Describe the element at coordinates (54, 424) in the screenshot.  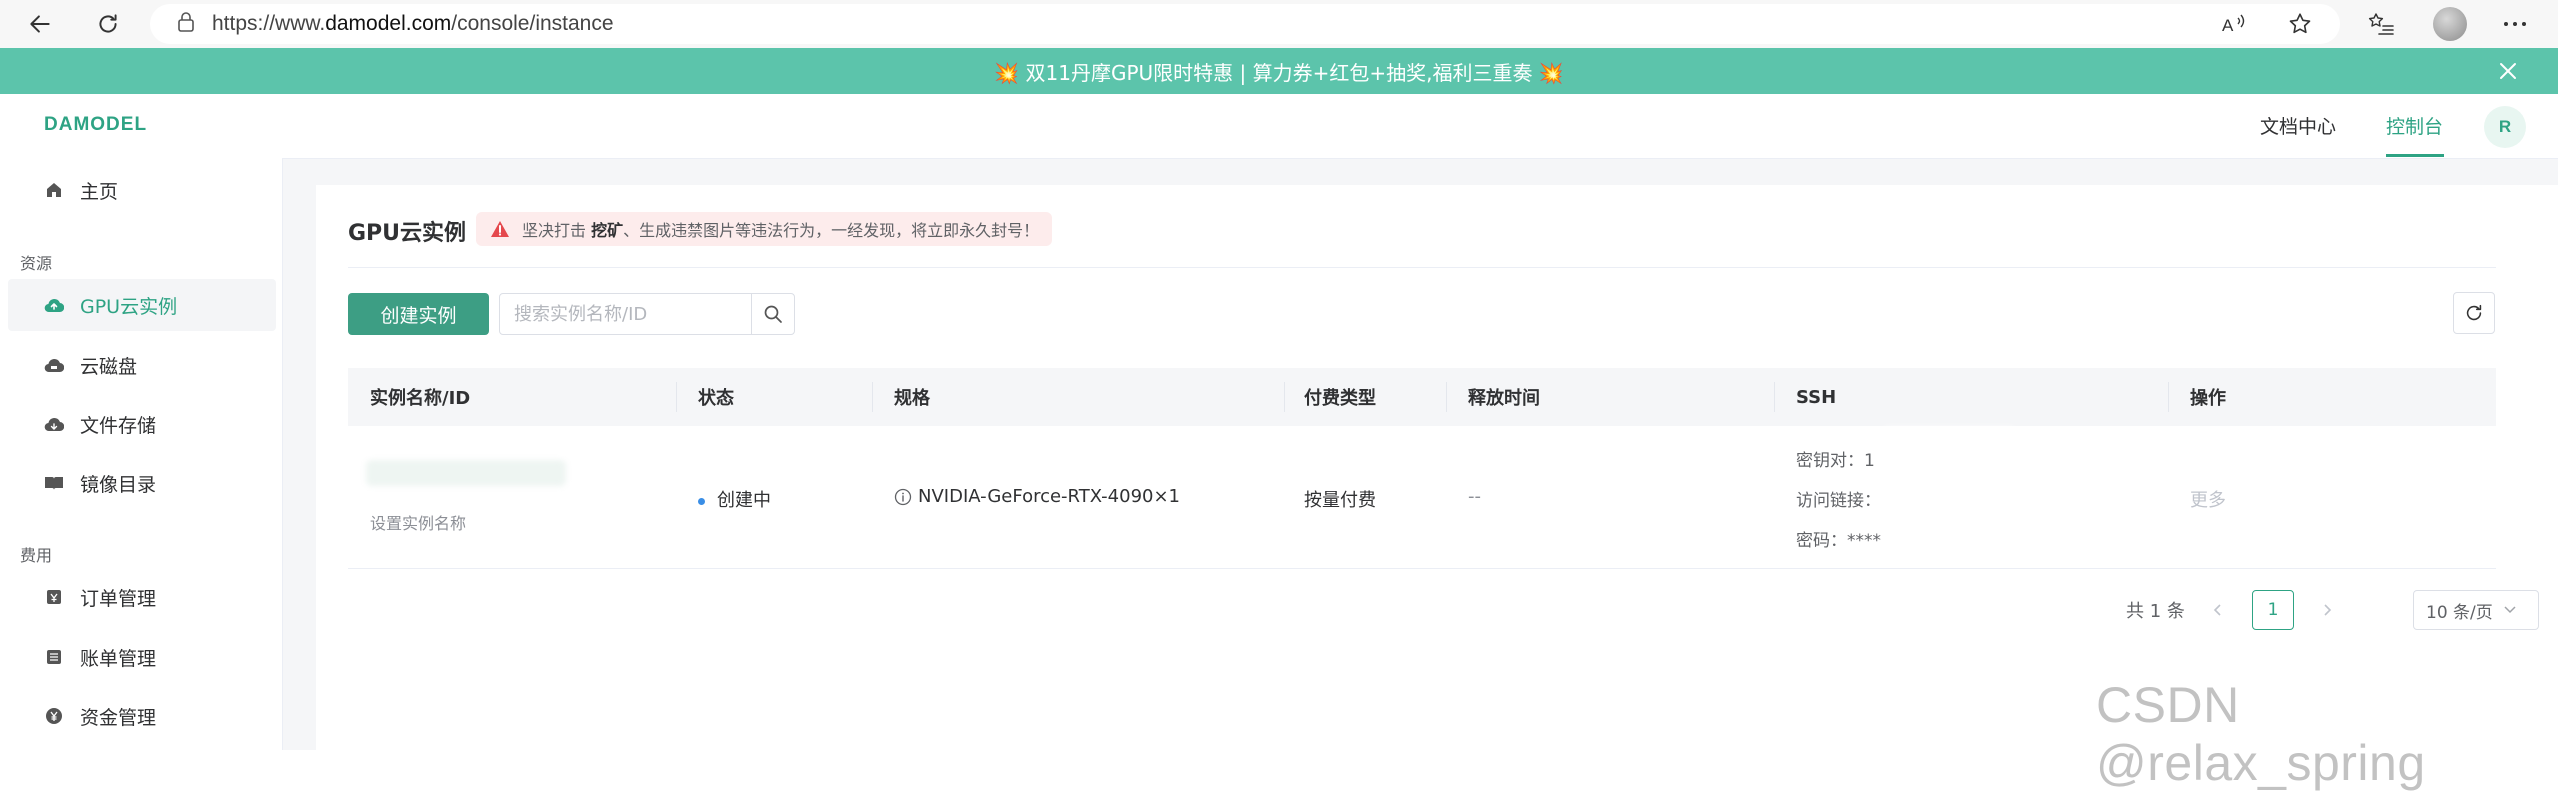
I see `cloud-storage-icon` at that location.